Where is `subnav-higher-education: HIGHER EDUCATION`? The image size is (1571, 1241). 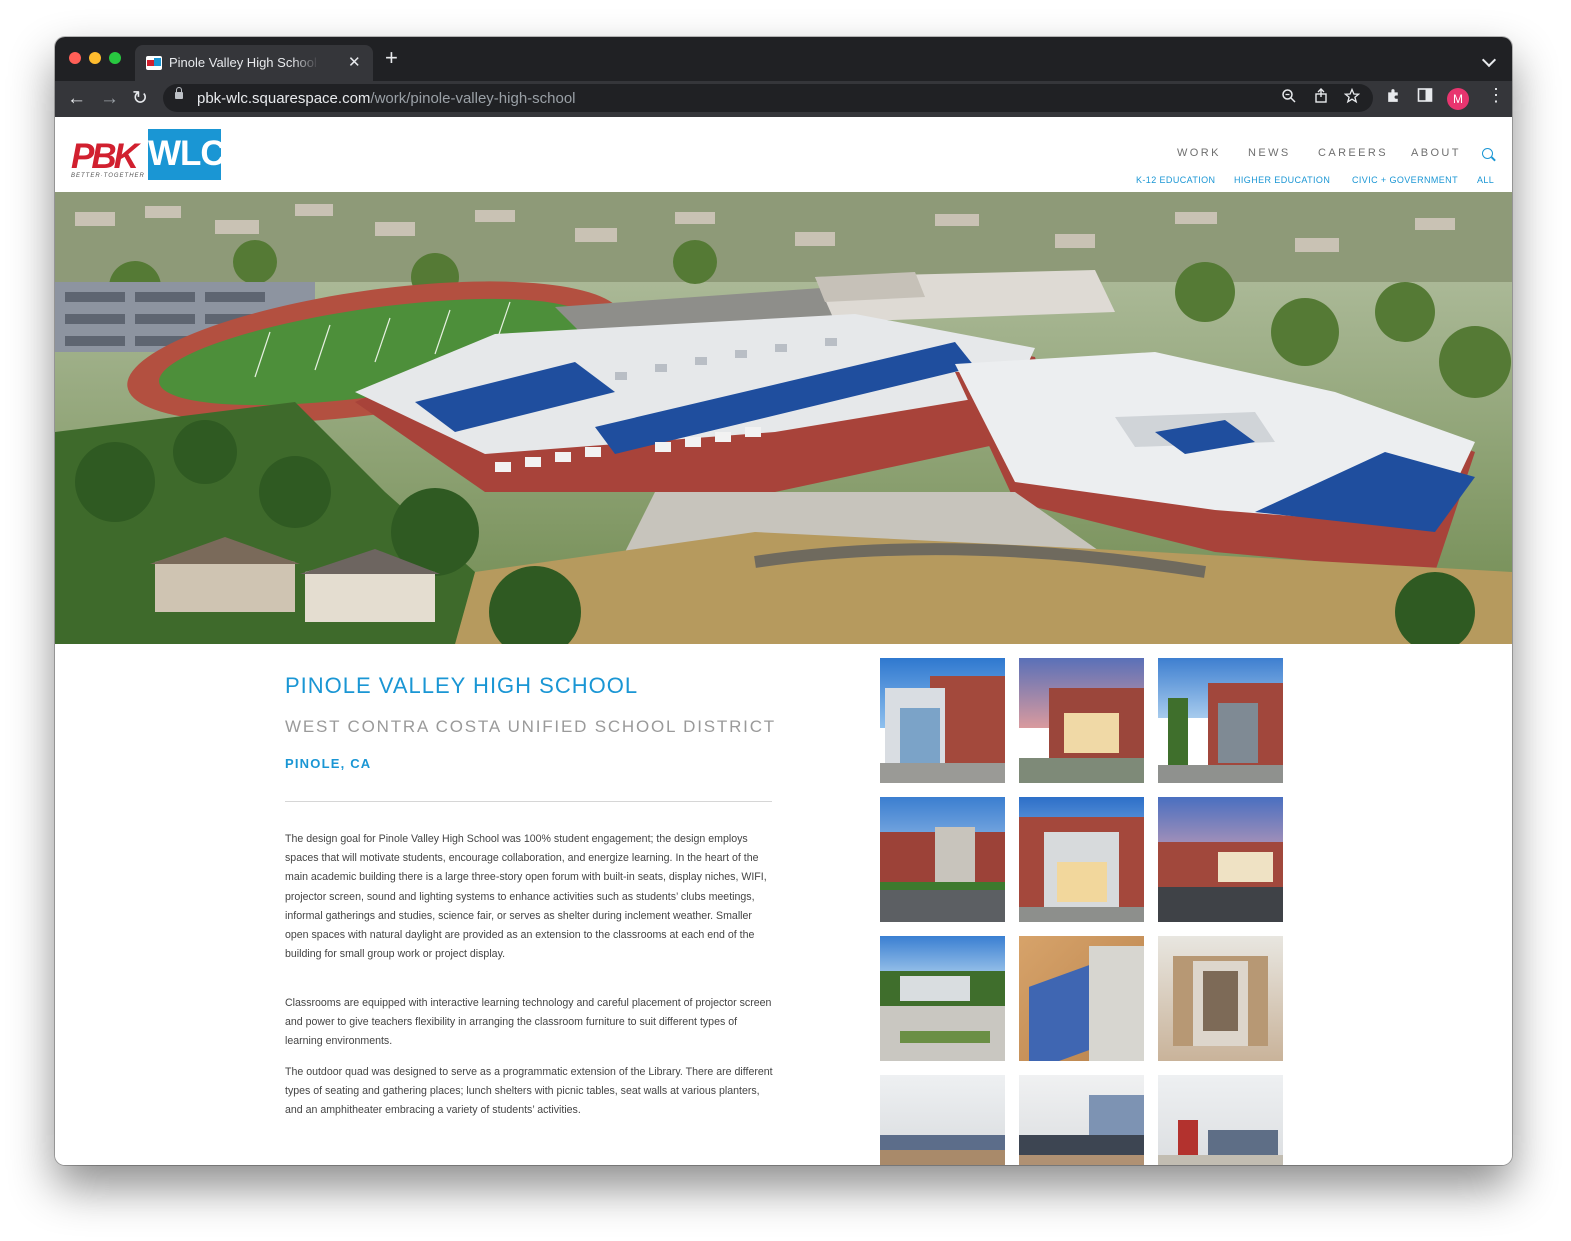
subnav-higher-education: HIGHER EDUCATION is located at coordinates (1282, 180).